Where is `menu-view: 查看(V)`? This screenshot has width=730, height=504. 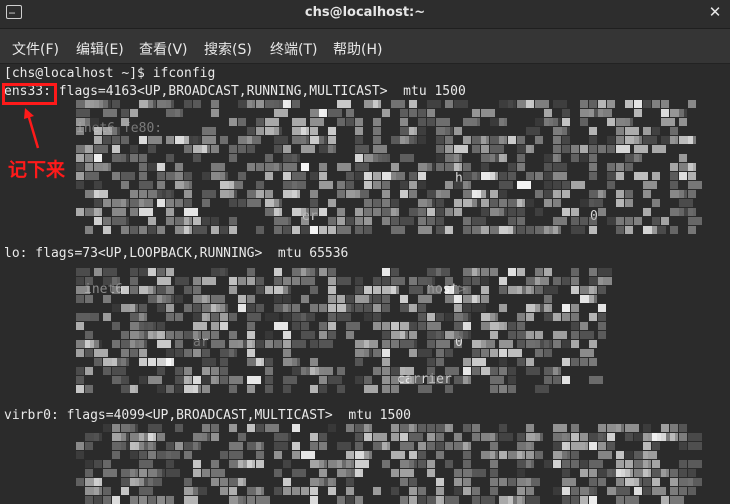
menu-view: 查看(V) is located at coordinates (163, 49).